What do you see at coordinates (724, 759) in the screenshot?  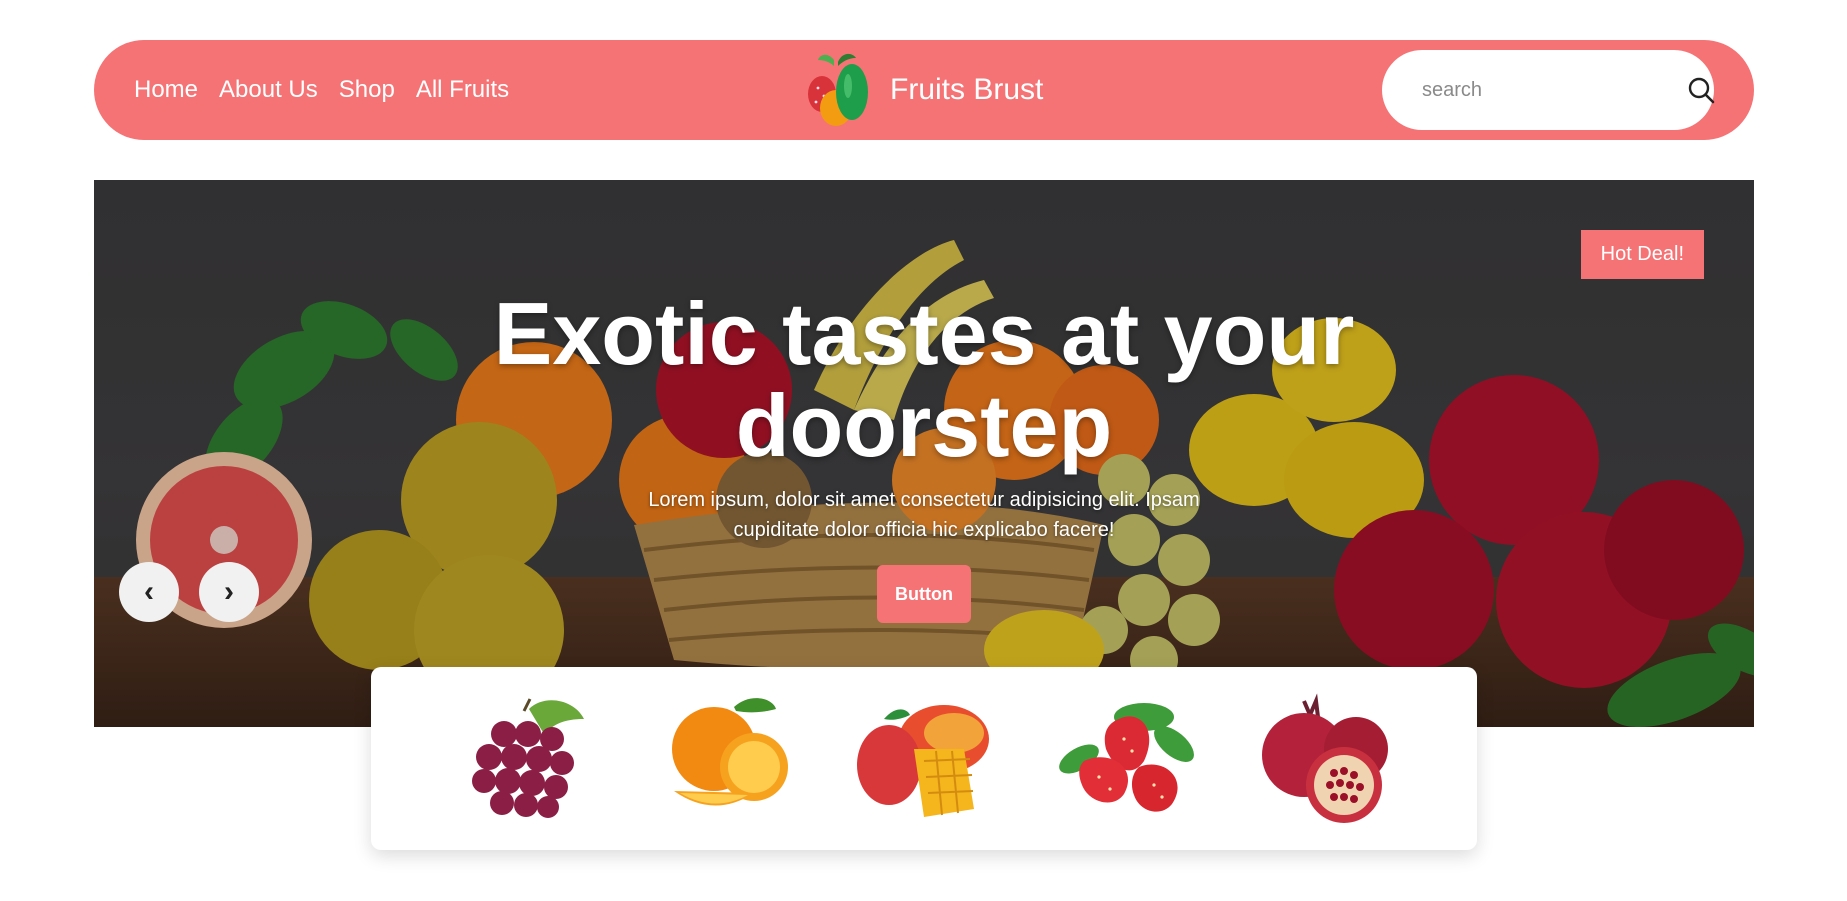 I see `orange-icon` at bounding box center [724, 759].